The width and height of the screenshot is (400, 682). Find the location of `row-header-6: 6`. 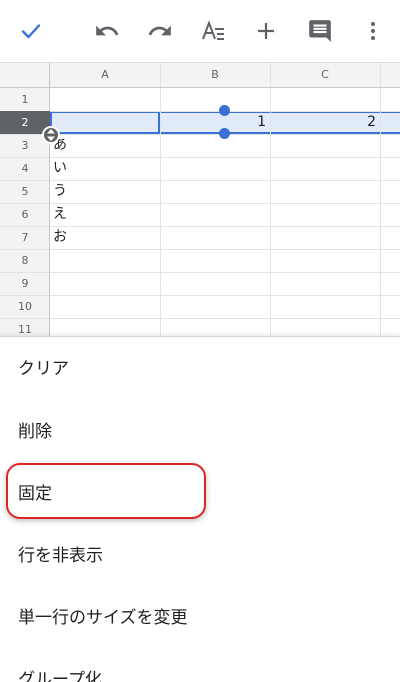

row-header-6: 6 is located at coordinates (25, 214).